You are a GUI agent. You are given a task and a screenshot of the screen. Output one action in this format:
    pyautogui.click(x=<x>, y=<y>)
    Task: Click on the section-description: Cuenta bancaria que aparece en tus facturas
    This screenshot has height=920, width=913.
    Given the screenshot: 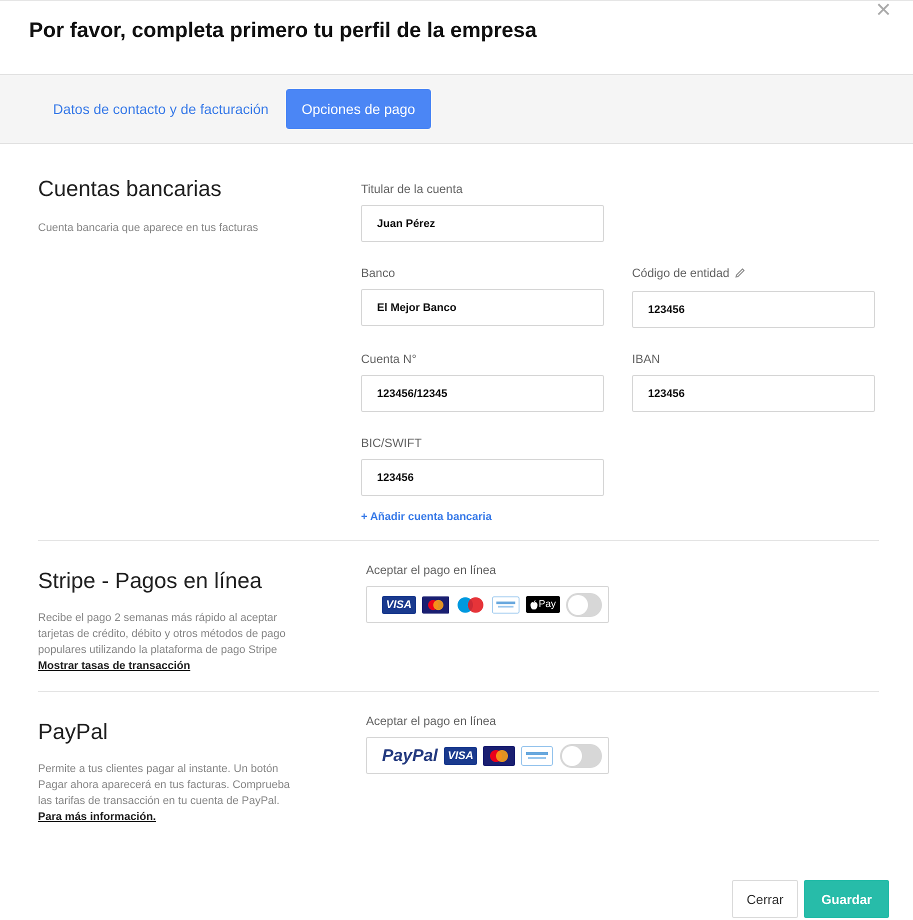 What is the action you would take?
    pyautogui.click(x=148, y=228)
    